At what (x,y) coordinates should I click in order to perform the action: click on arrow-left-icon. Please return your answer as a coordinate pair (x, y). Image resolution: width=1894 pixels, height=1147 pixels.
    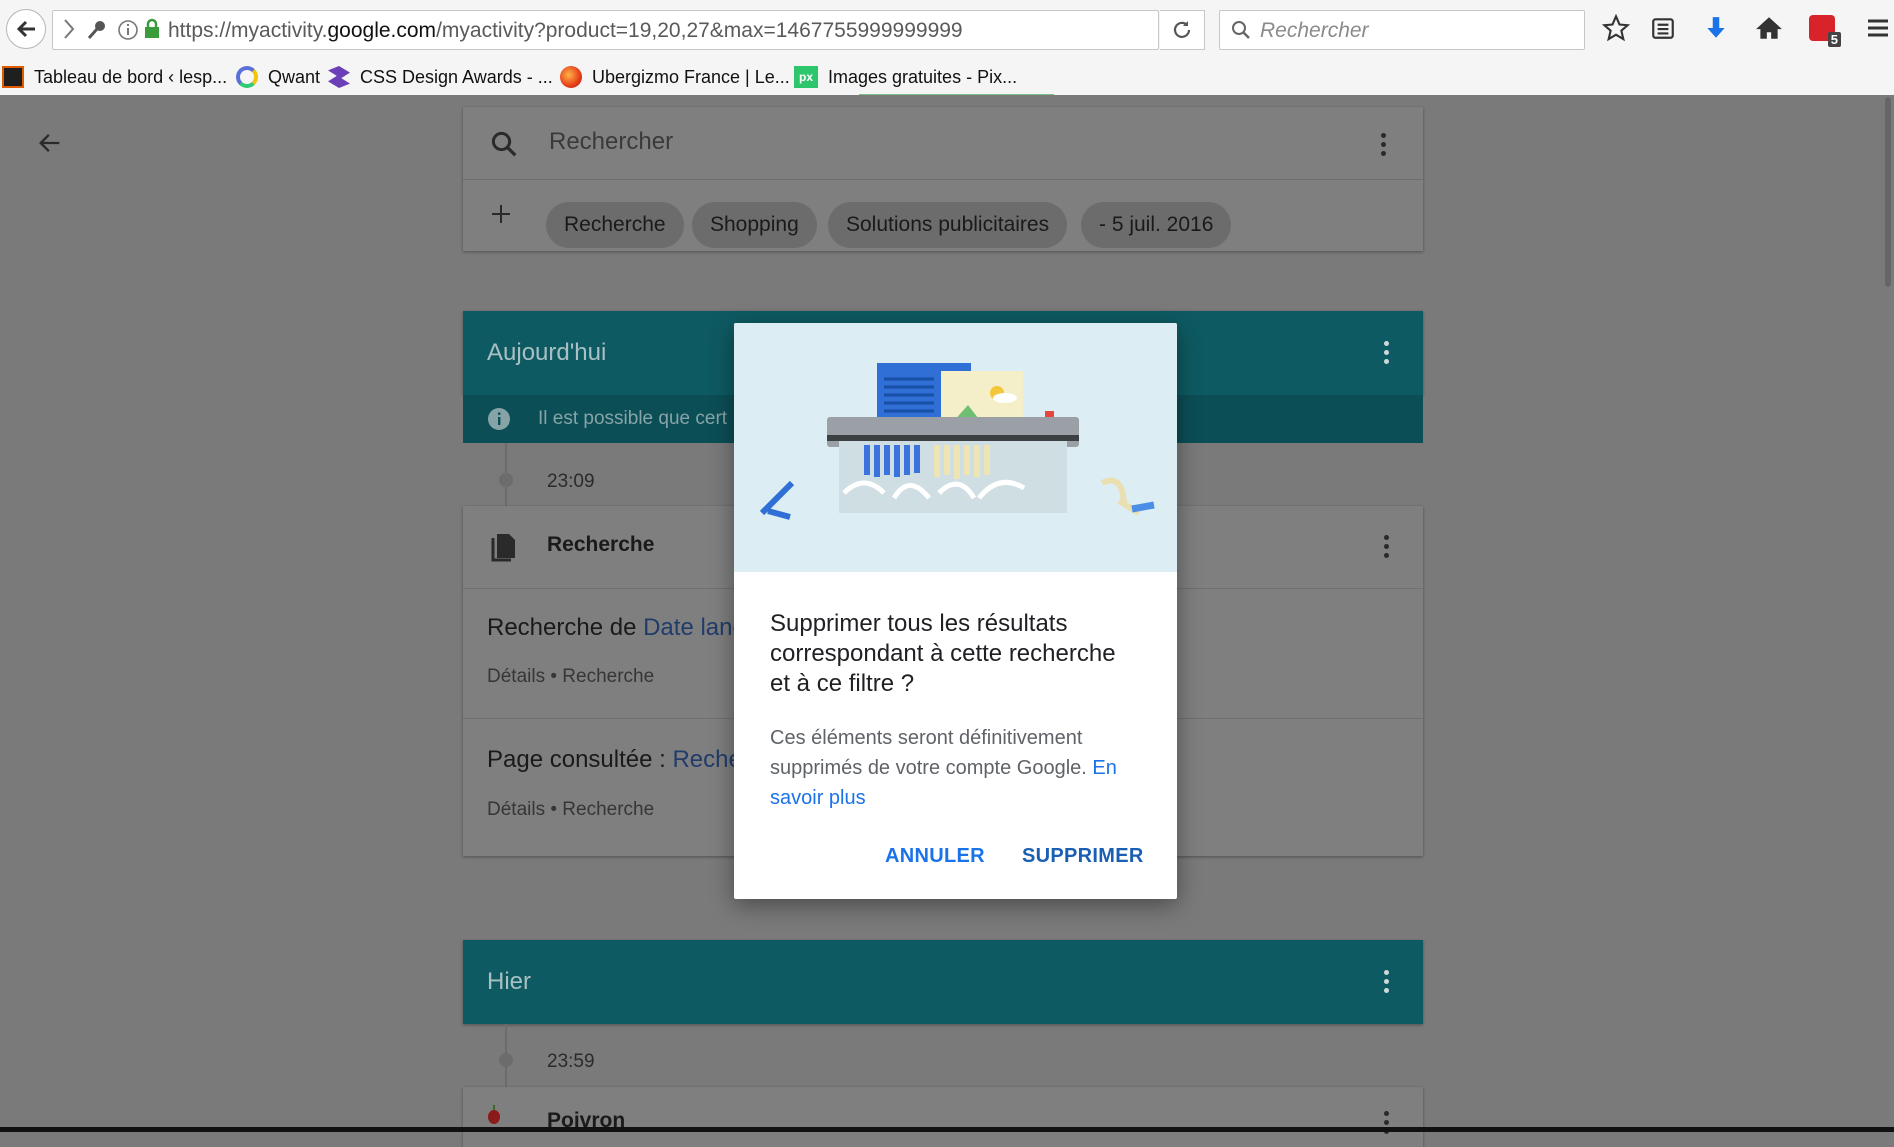
    Looking at the image, I should click on (25, 29).